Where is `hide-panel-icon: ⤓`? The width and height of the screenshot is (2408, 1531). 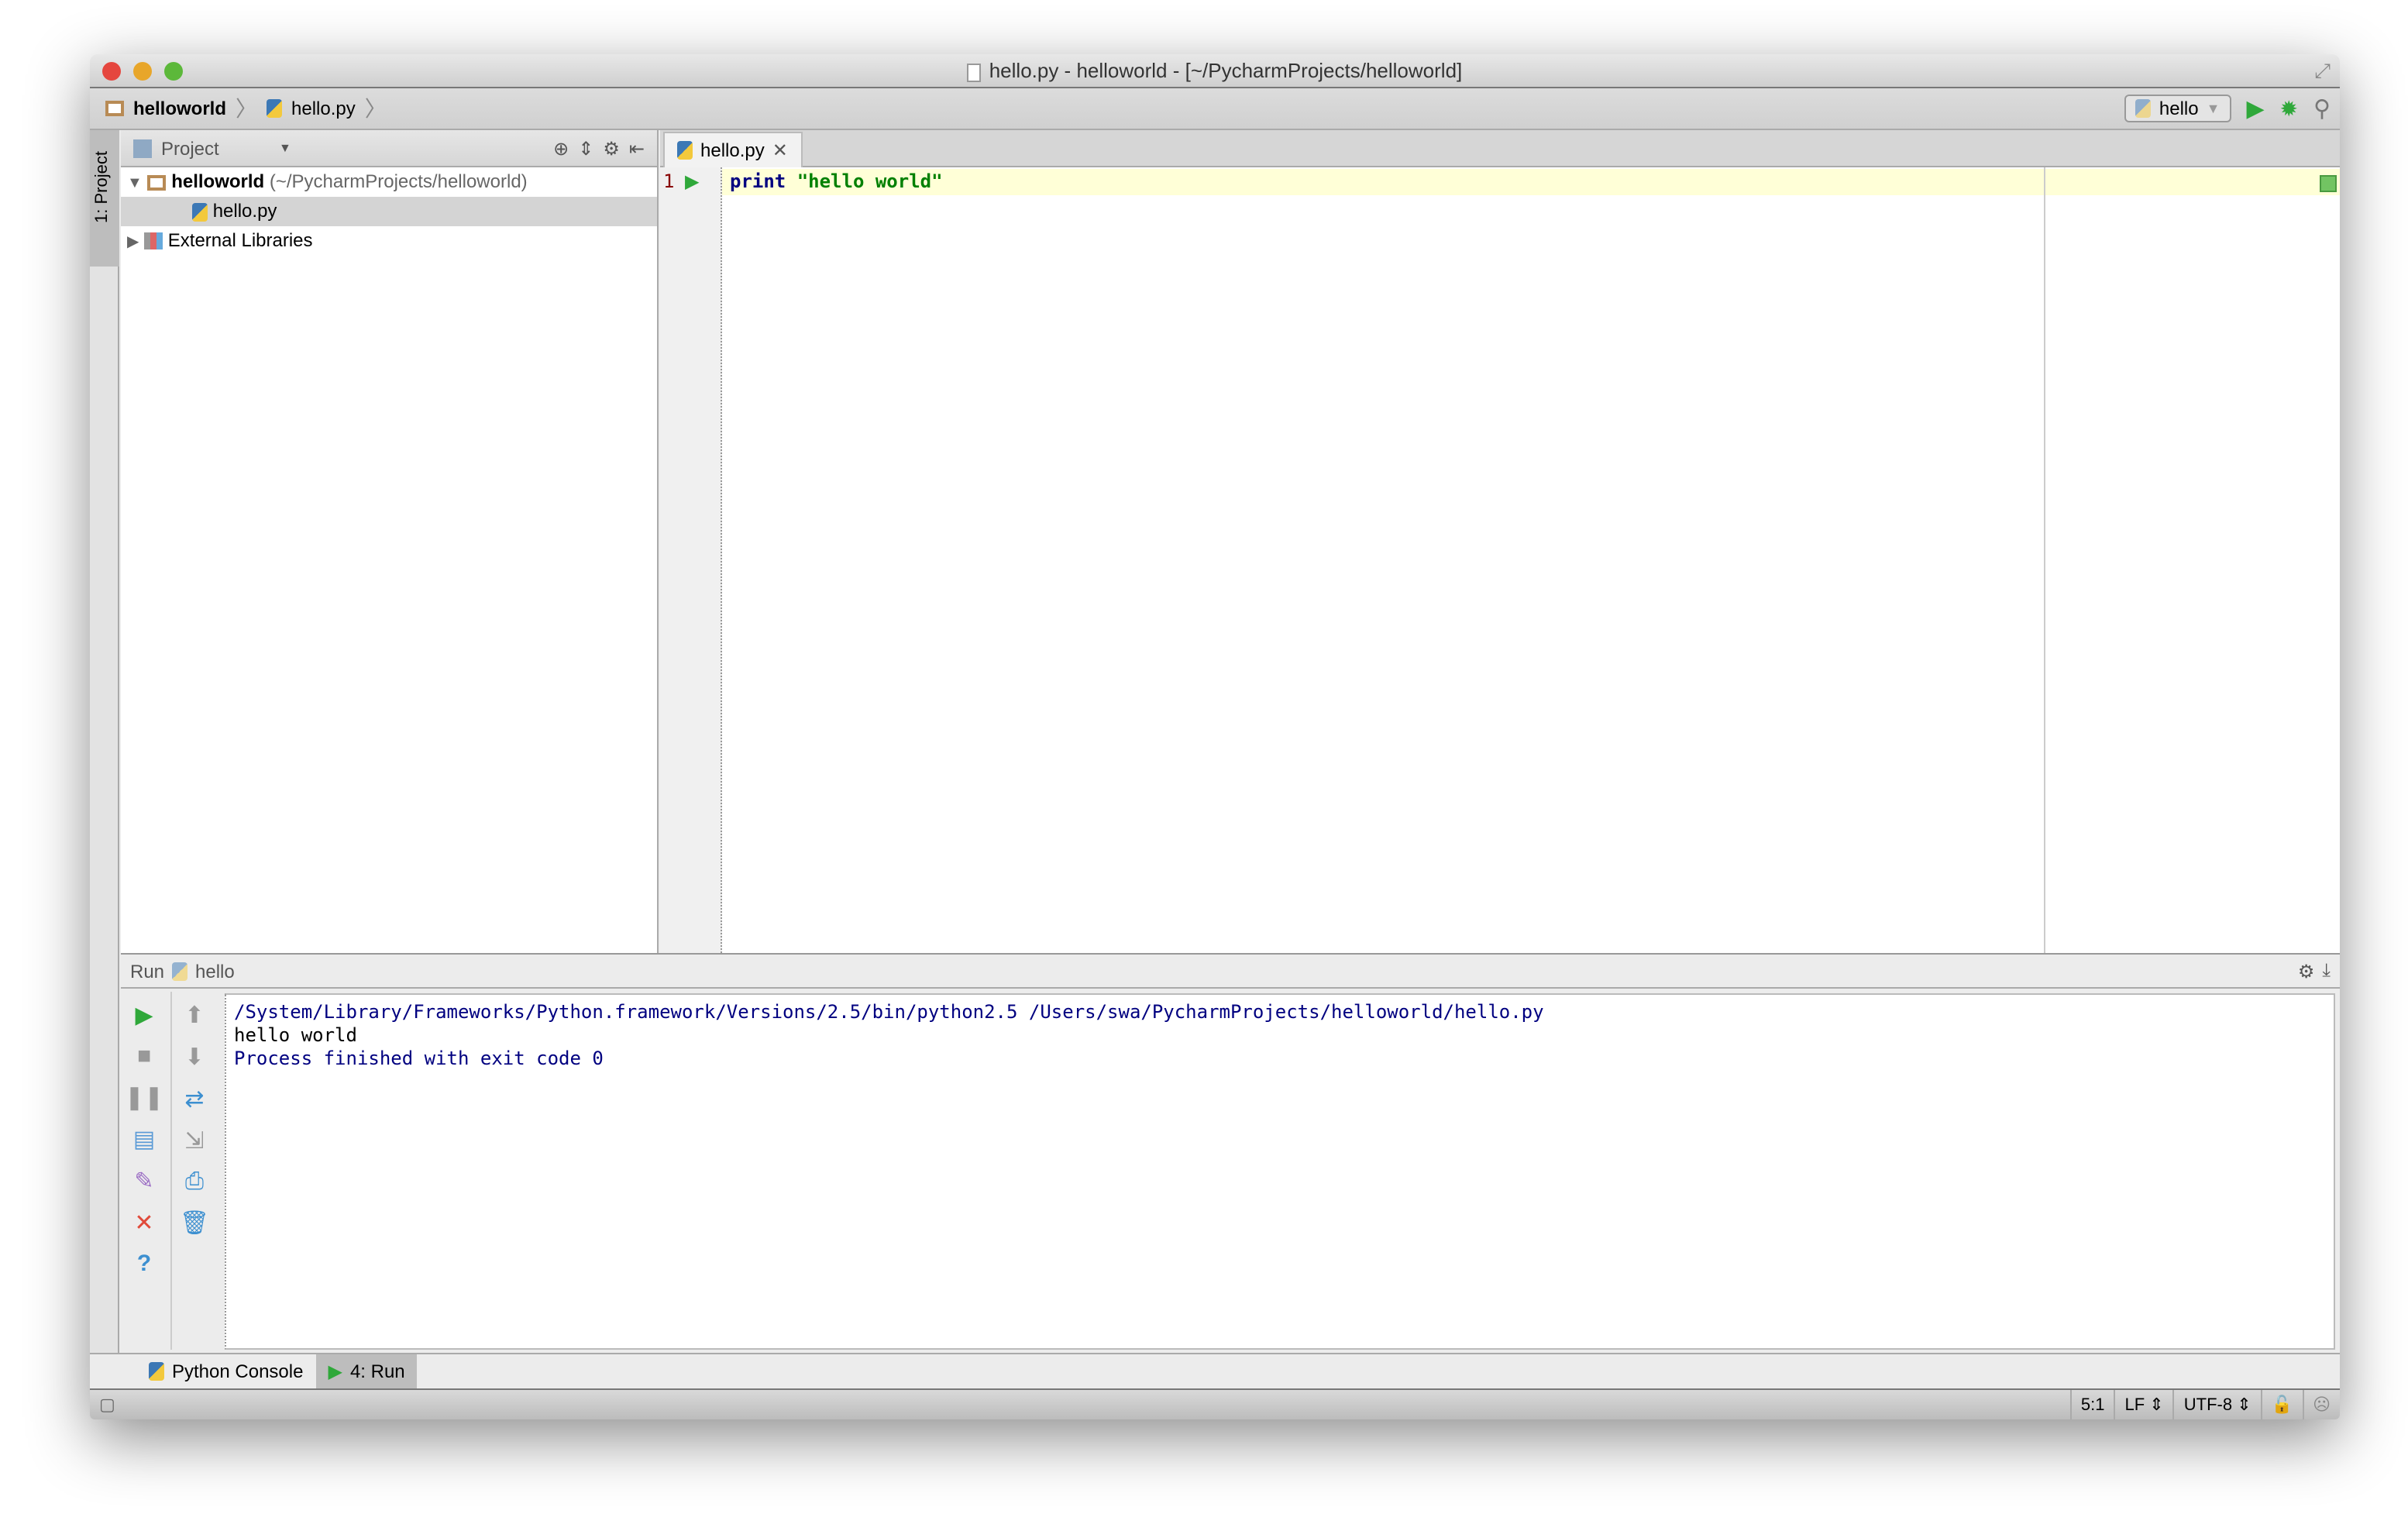 hide-panel-icon: ⤓ is located at coordinates (2326, 970).